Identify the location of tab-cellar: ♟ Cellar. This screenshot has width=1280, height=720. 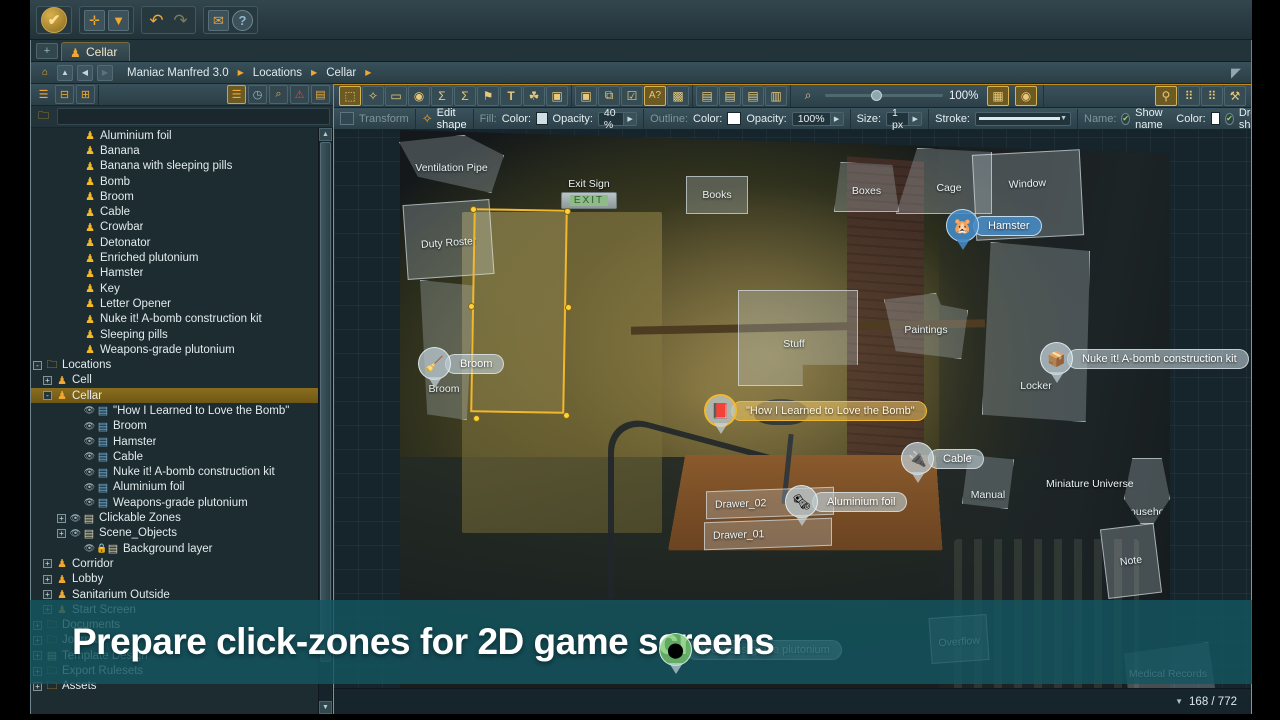
(96, 51).